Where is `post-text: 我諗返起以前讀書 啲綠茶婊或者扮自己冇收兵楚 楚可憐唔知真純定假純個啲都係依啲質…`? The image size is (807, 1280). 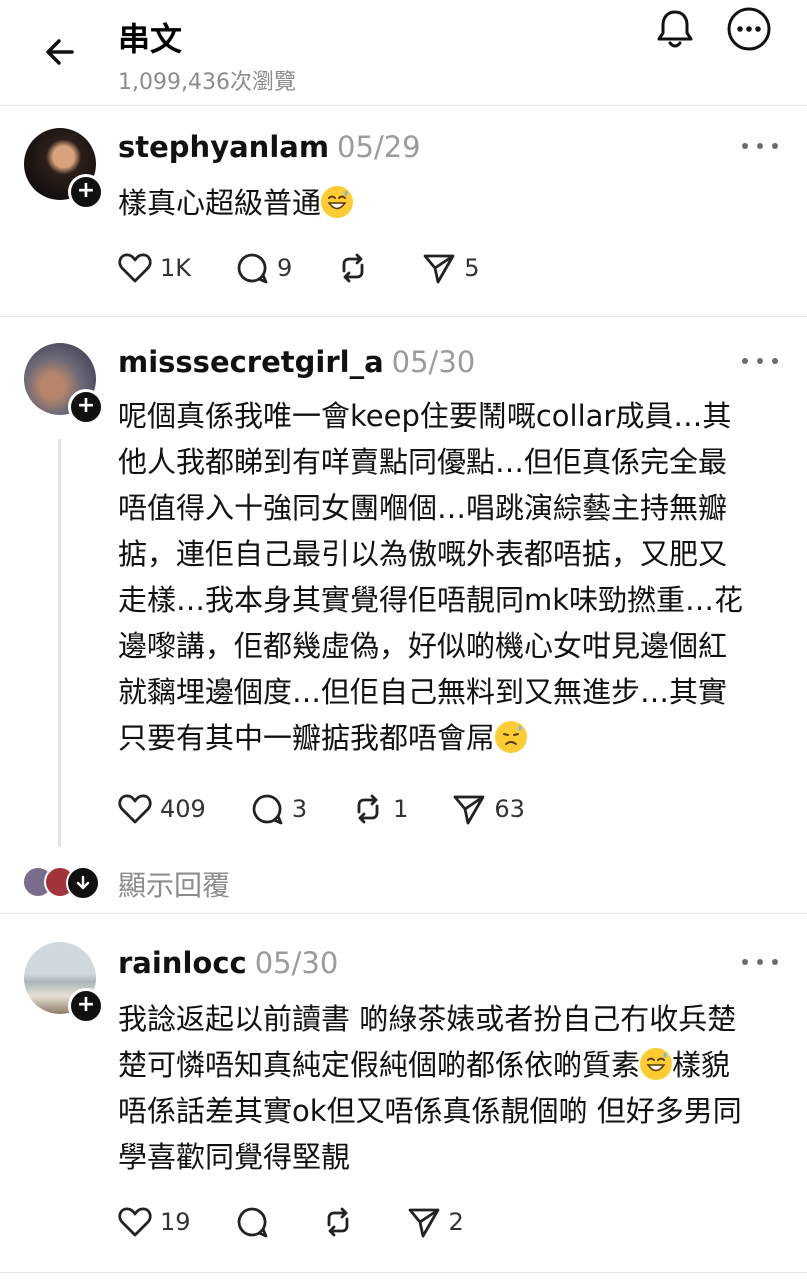 post-text: 我諗返起以前讀書 啲綠茶婊或者扮自己冇收兵楚 楚可憐唔知真純定假純個啲都係依啲質… is located at coordinates (430, 1088).